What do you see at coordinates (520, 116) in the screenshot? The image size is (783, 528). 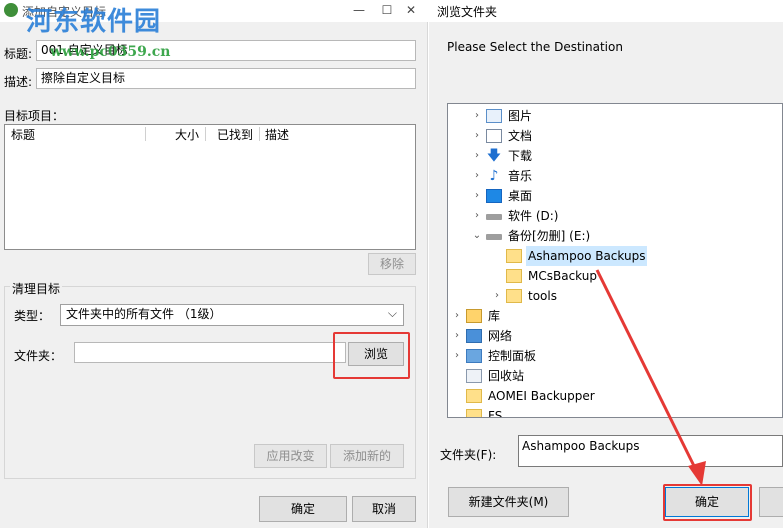 I see `tree-item-label: 图片` at bounding box center [520, 116].